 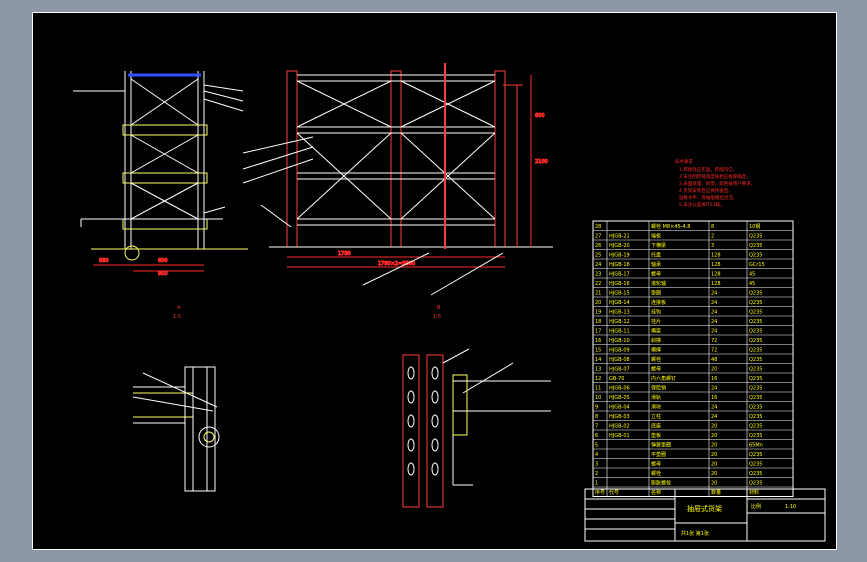 What do you see at coordinates (656, 264) in the screenshot?
I see `table-cell-name: 轴承` at bounding box center [656, 264].